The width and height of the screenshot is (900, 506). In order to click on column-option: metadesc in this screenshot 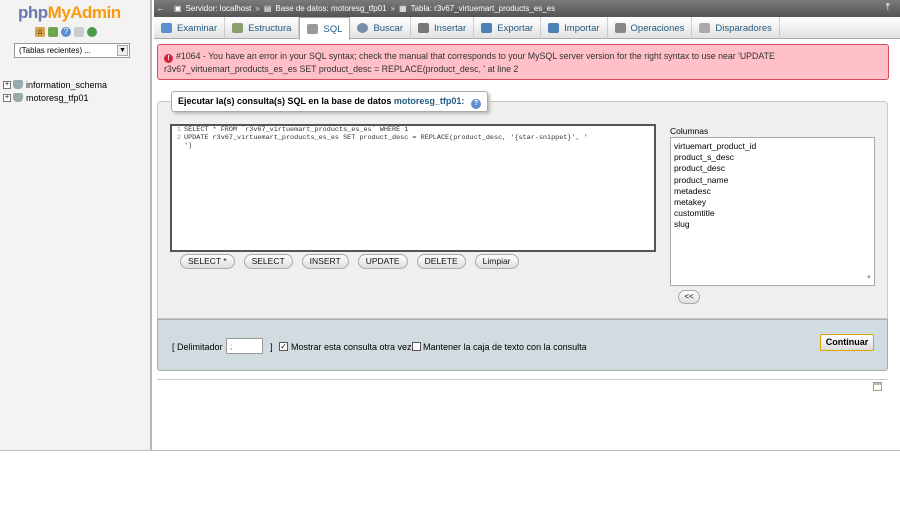, I will do `click(772, 191)`.